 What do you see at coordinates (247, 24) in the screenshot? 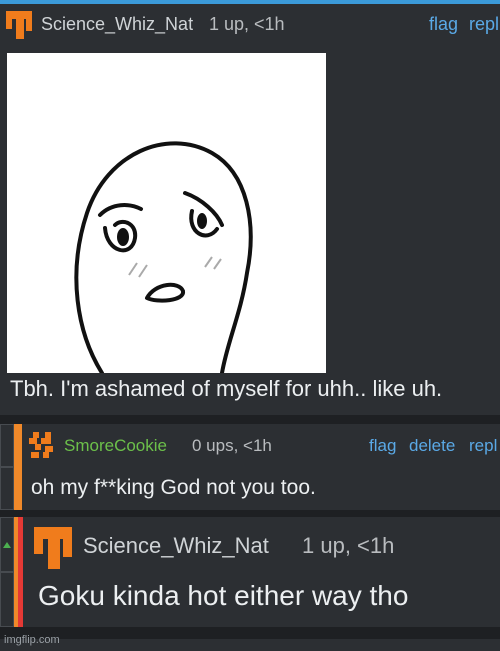
I see `comment-1-meta: 1 up, <1h` at bounding box center [247, 24].